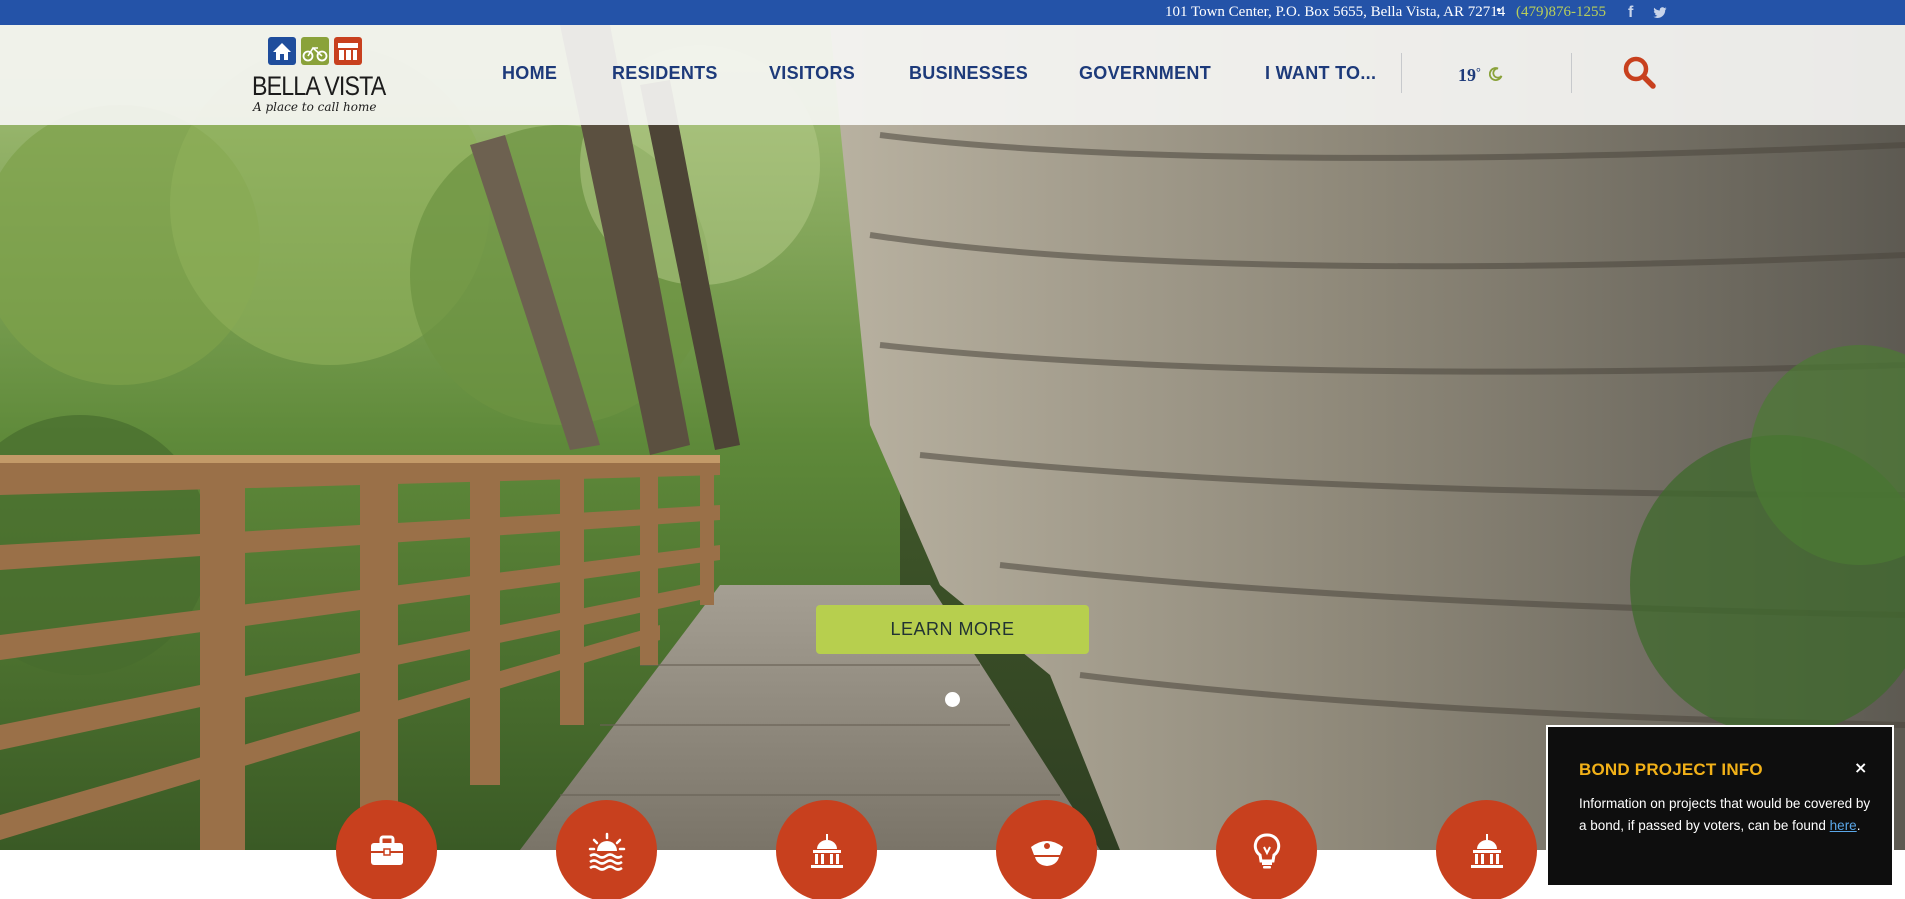 This screenshot has height=899, width=1905. I want to click on nav-item-businesses: BUSINESSES, so click(968, 73).